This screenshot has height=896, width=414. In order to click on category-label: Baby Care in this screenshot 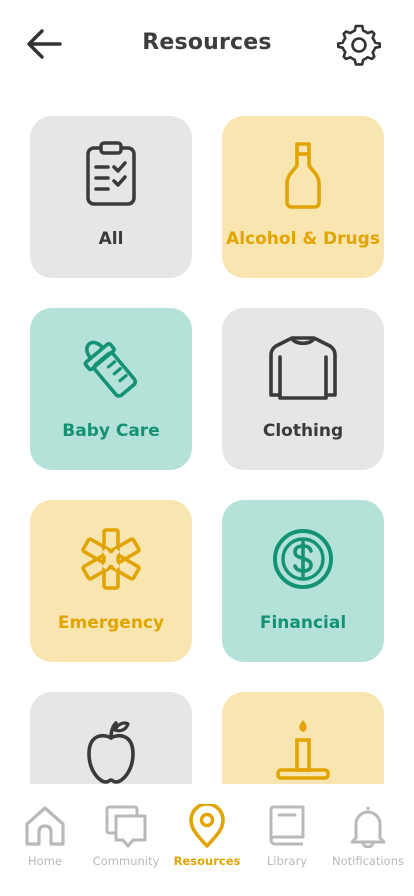, I will do `click(111, 431)`.